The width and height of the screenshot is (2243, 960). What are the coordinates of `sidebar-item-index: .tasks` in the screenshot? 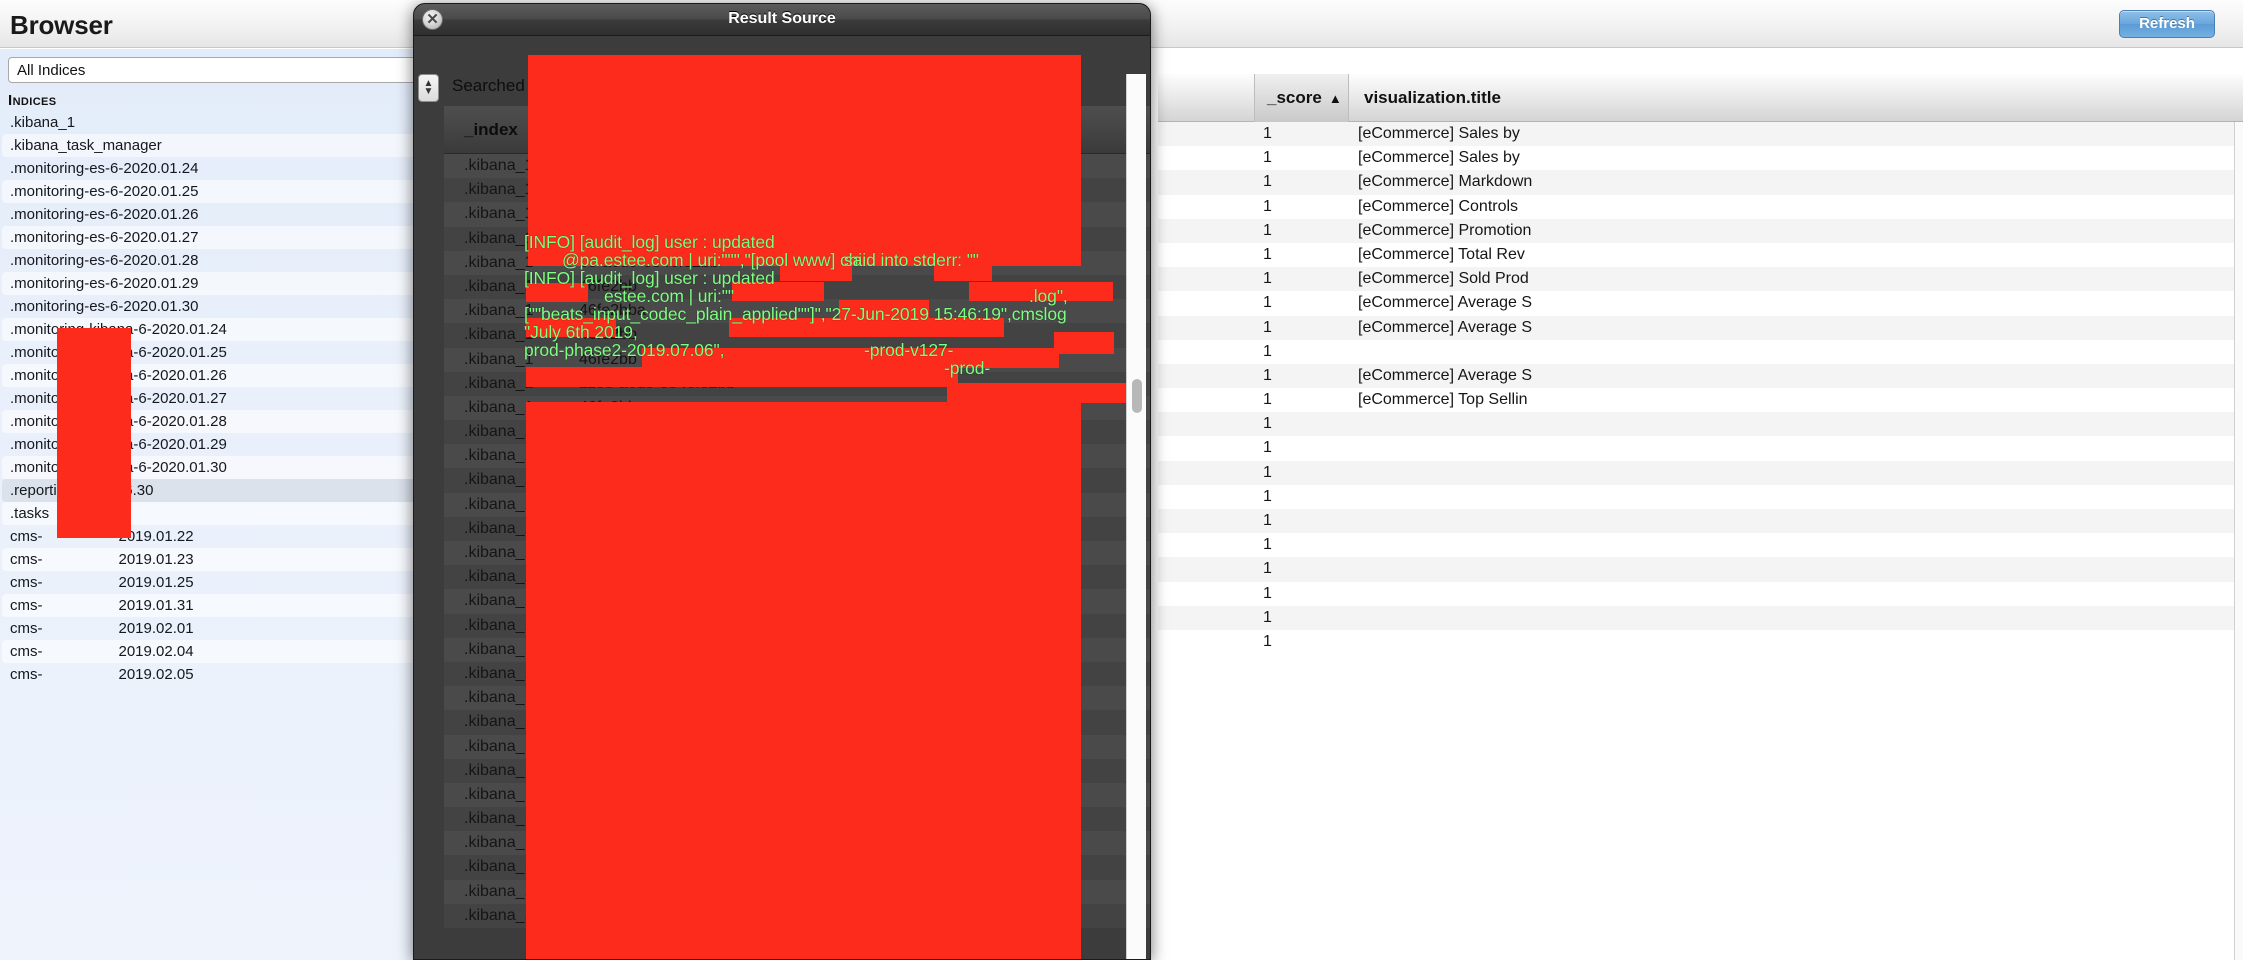 It's located at (218, 513).